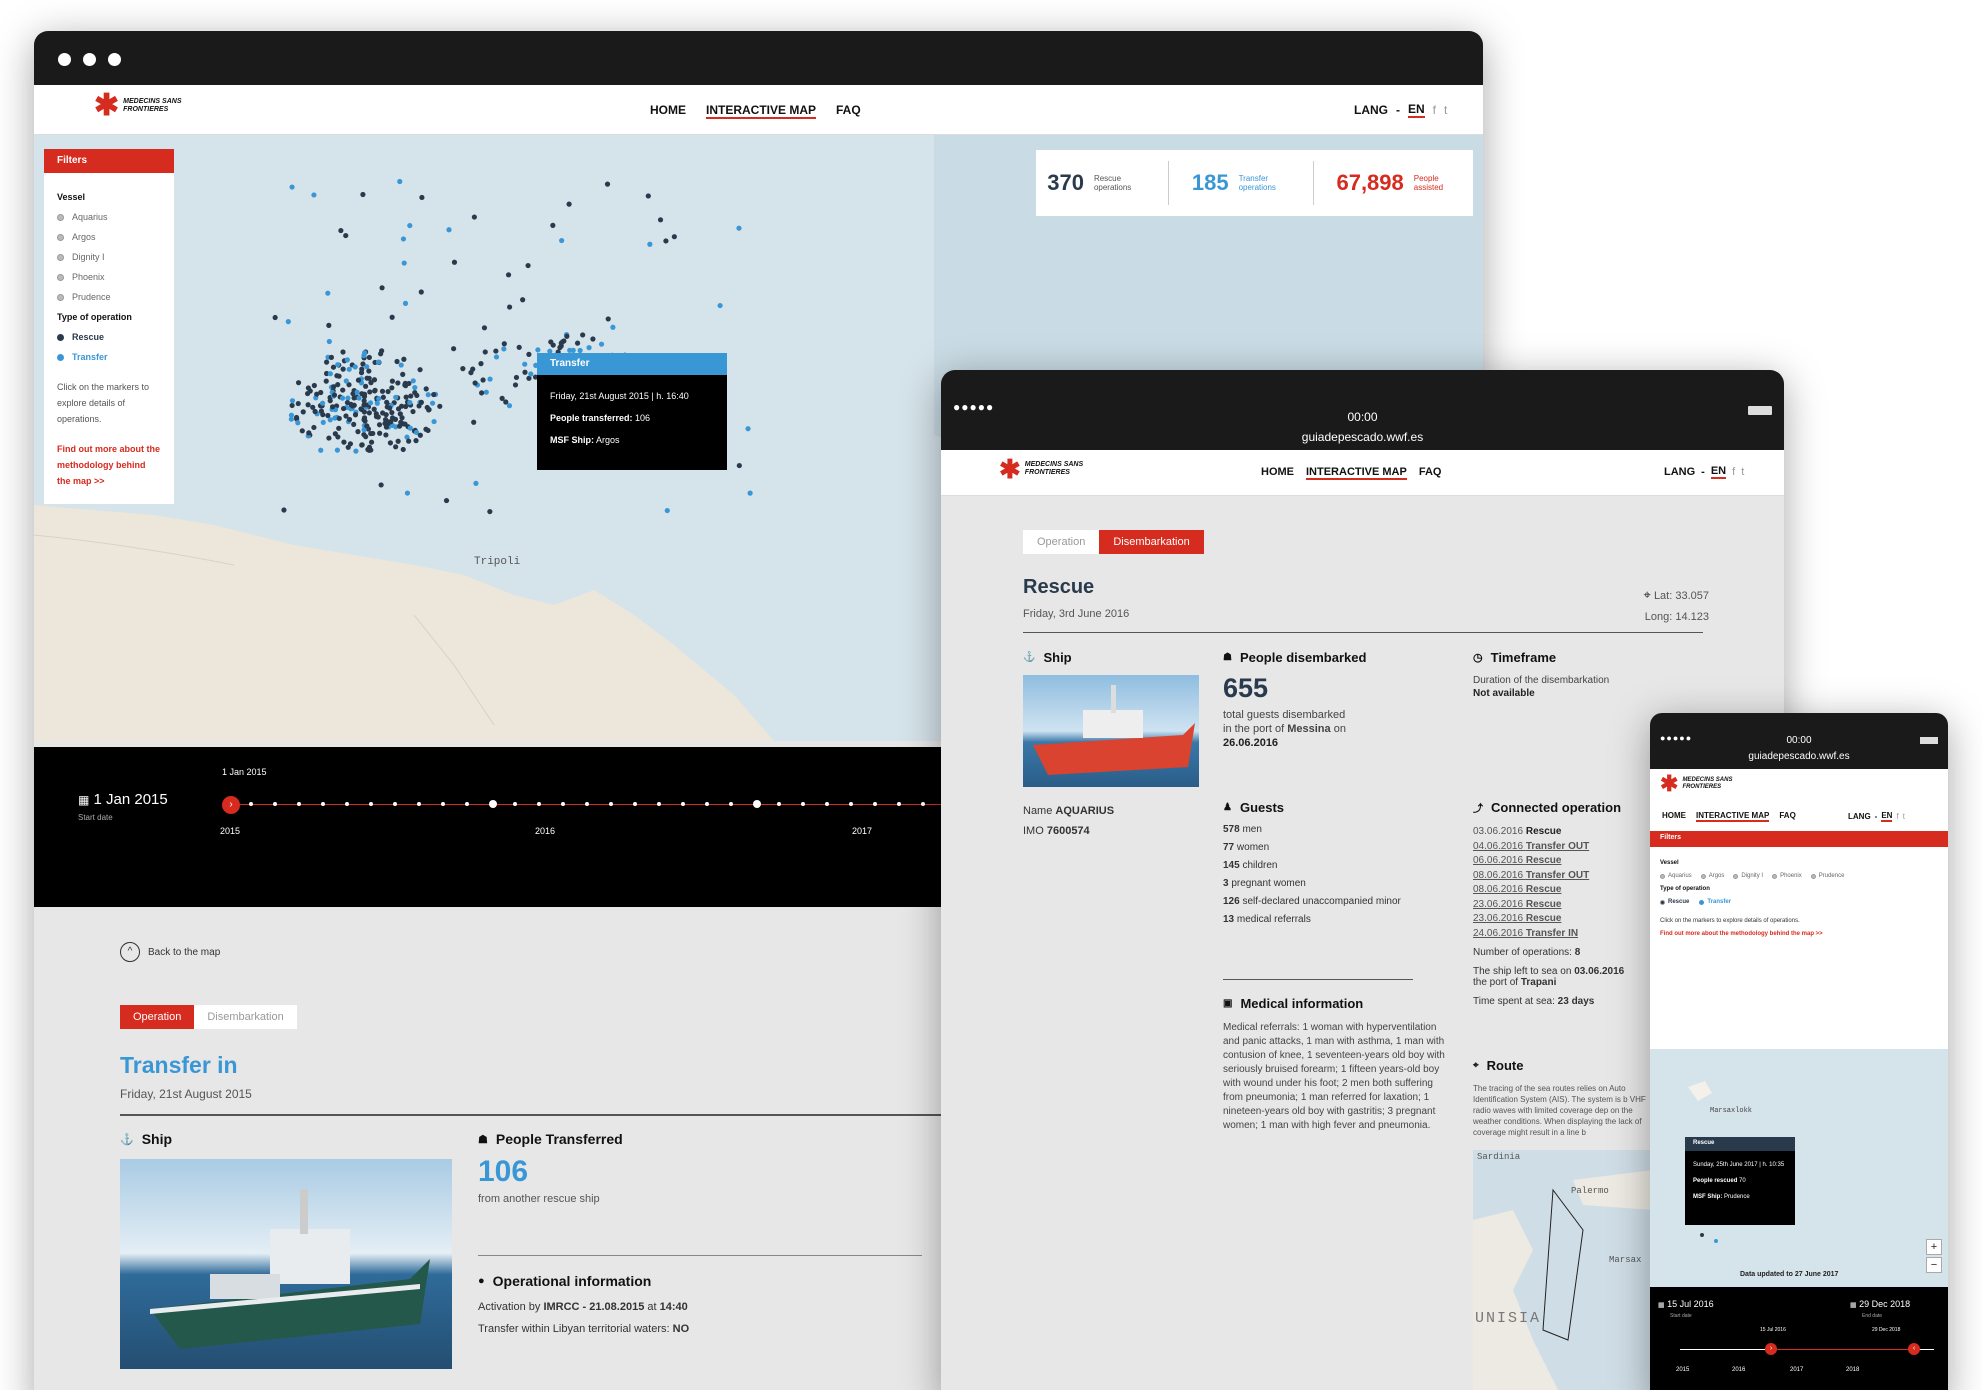 This screenshot has height=1390, width=1982. What do you see at coordinates (590, 804) in the screenshot?
I see `timeline-track` at bounding box center [590, 804].